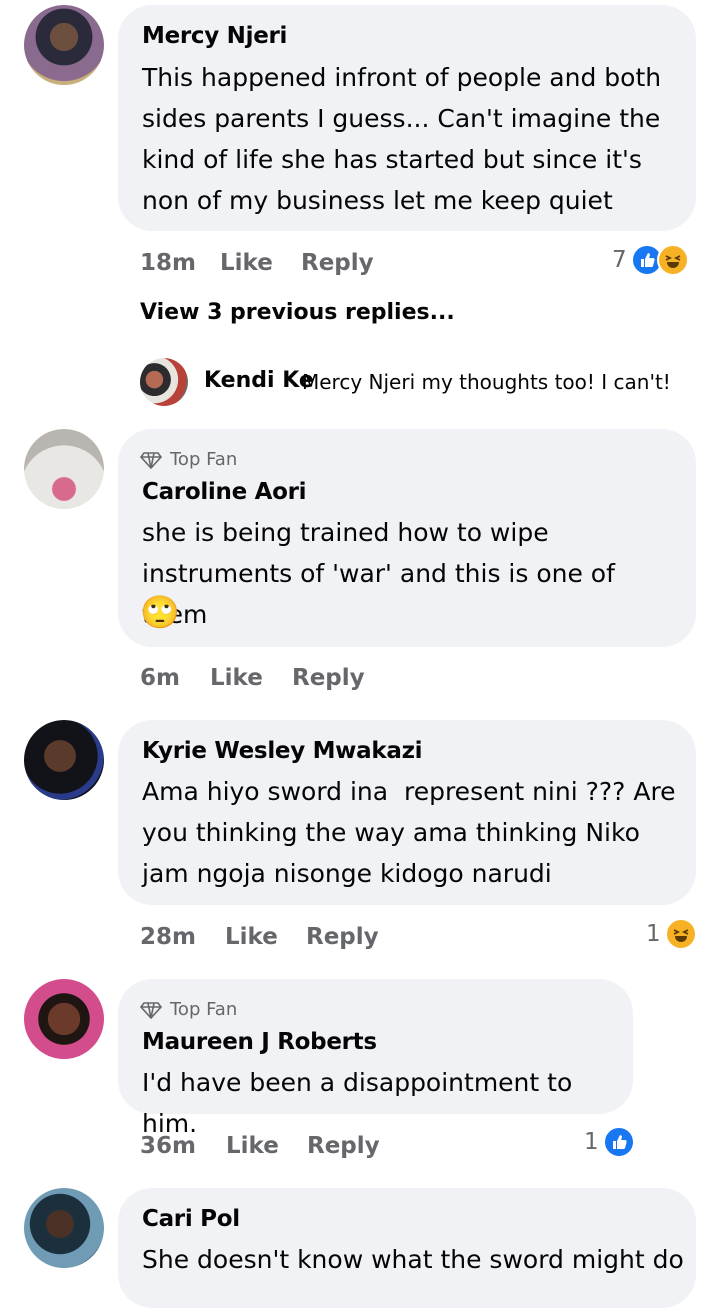 Image resolution: width=720 pixels, height=1308 pixels. Describe the element at coordinates (486, 382) in the screenshot. I see `reply-text: Mercy Njeri my thoughts too! I can't!` at that location.